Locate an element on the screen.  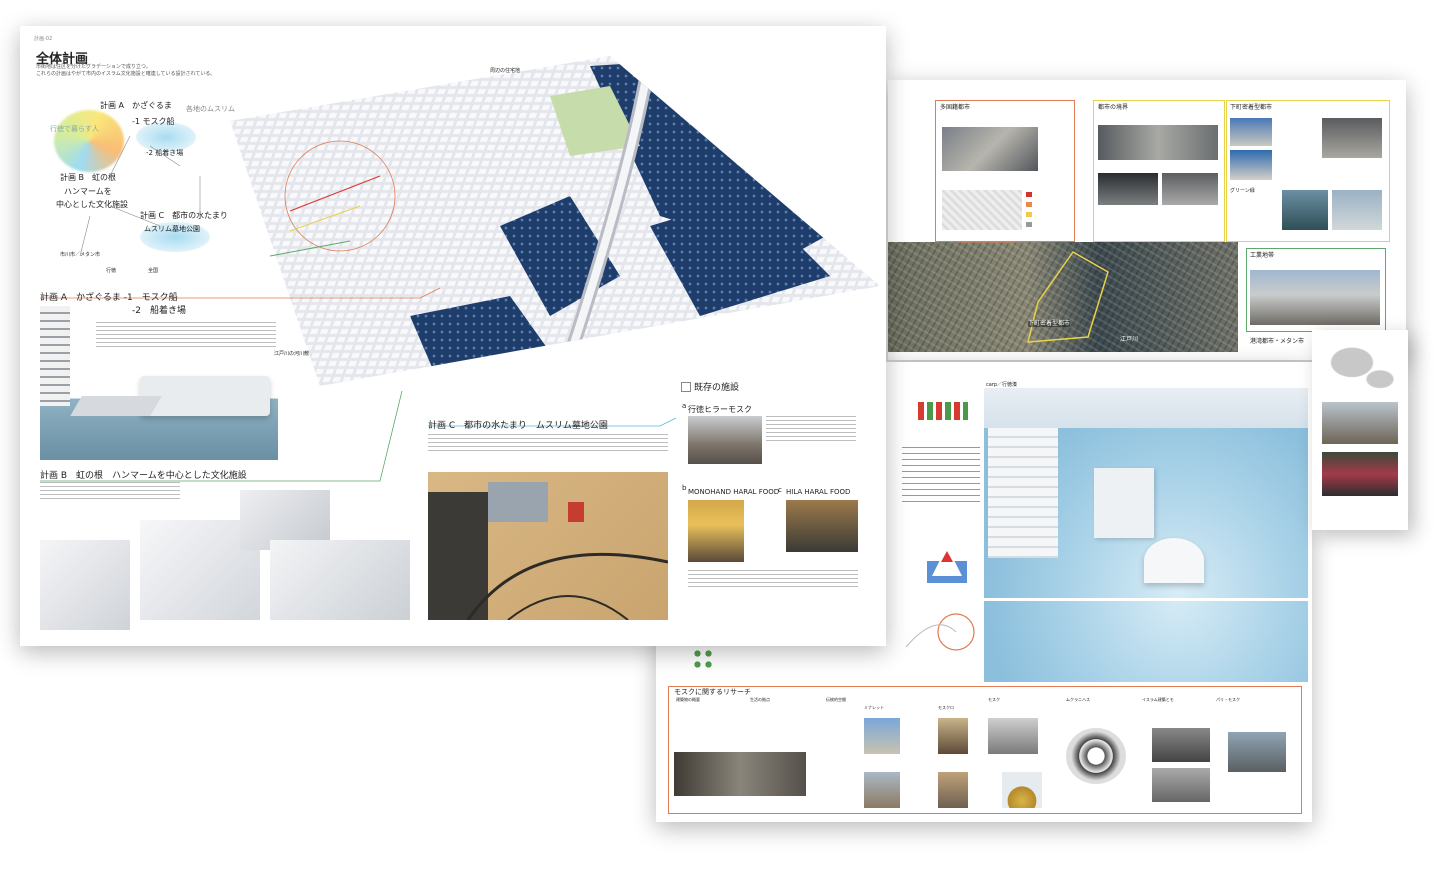
research-col-9: パリ・モスク is located at coordinates (1228, 699).